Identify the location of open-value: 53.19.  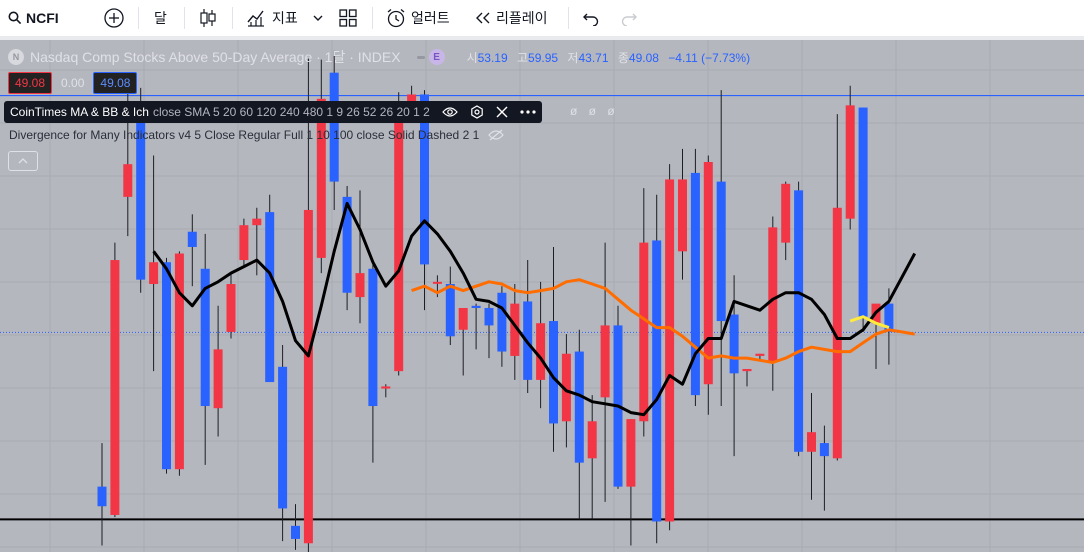
(492, 57).